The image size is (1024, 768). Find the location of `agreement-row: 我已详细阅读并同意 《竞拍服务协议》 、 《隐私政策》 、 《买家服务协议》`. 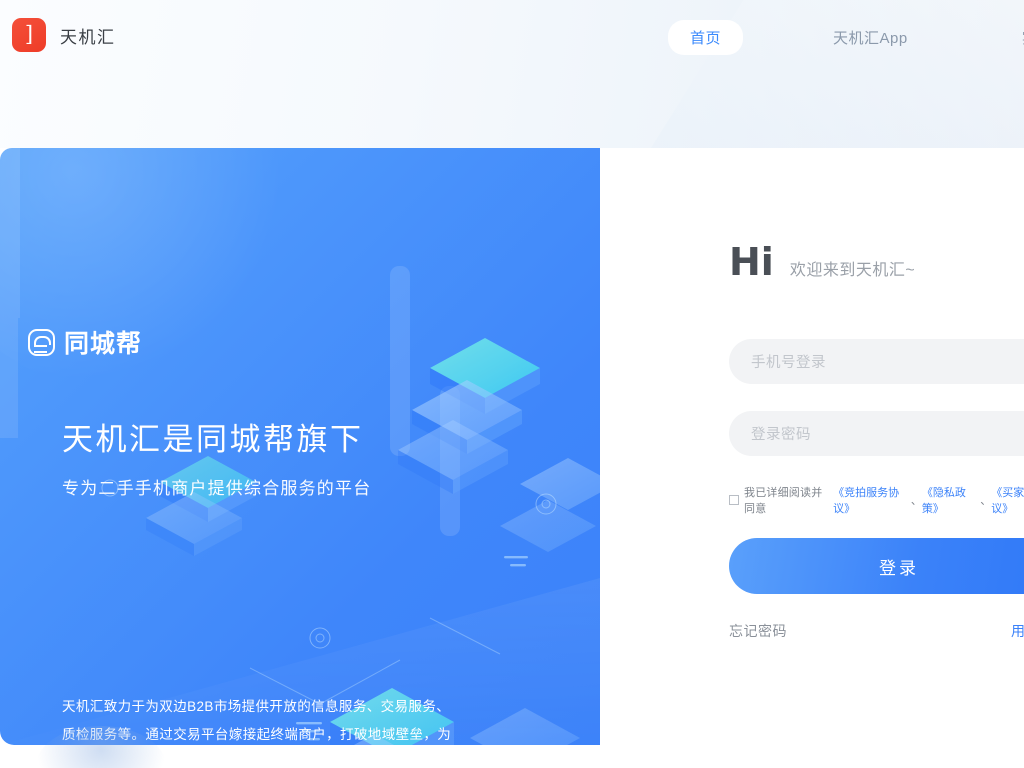

agreement-row: 我已详细阅读并同意 《竞拍服务协议》 、 《隐私政策》 、 《买家服务协议》 is located at coordinates (876, 500).